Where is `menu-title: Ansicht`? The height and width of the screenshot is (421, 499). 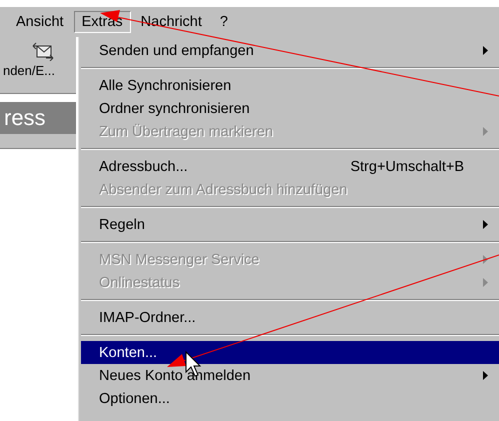
menu-title: Ansicht is located at coordinates (40, 22).